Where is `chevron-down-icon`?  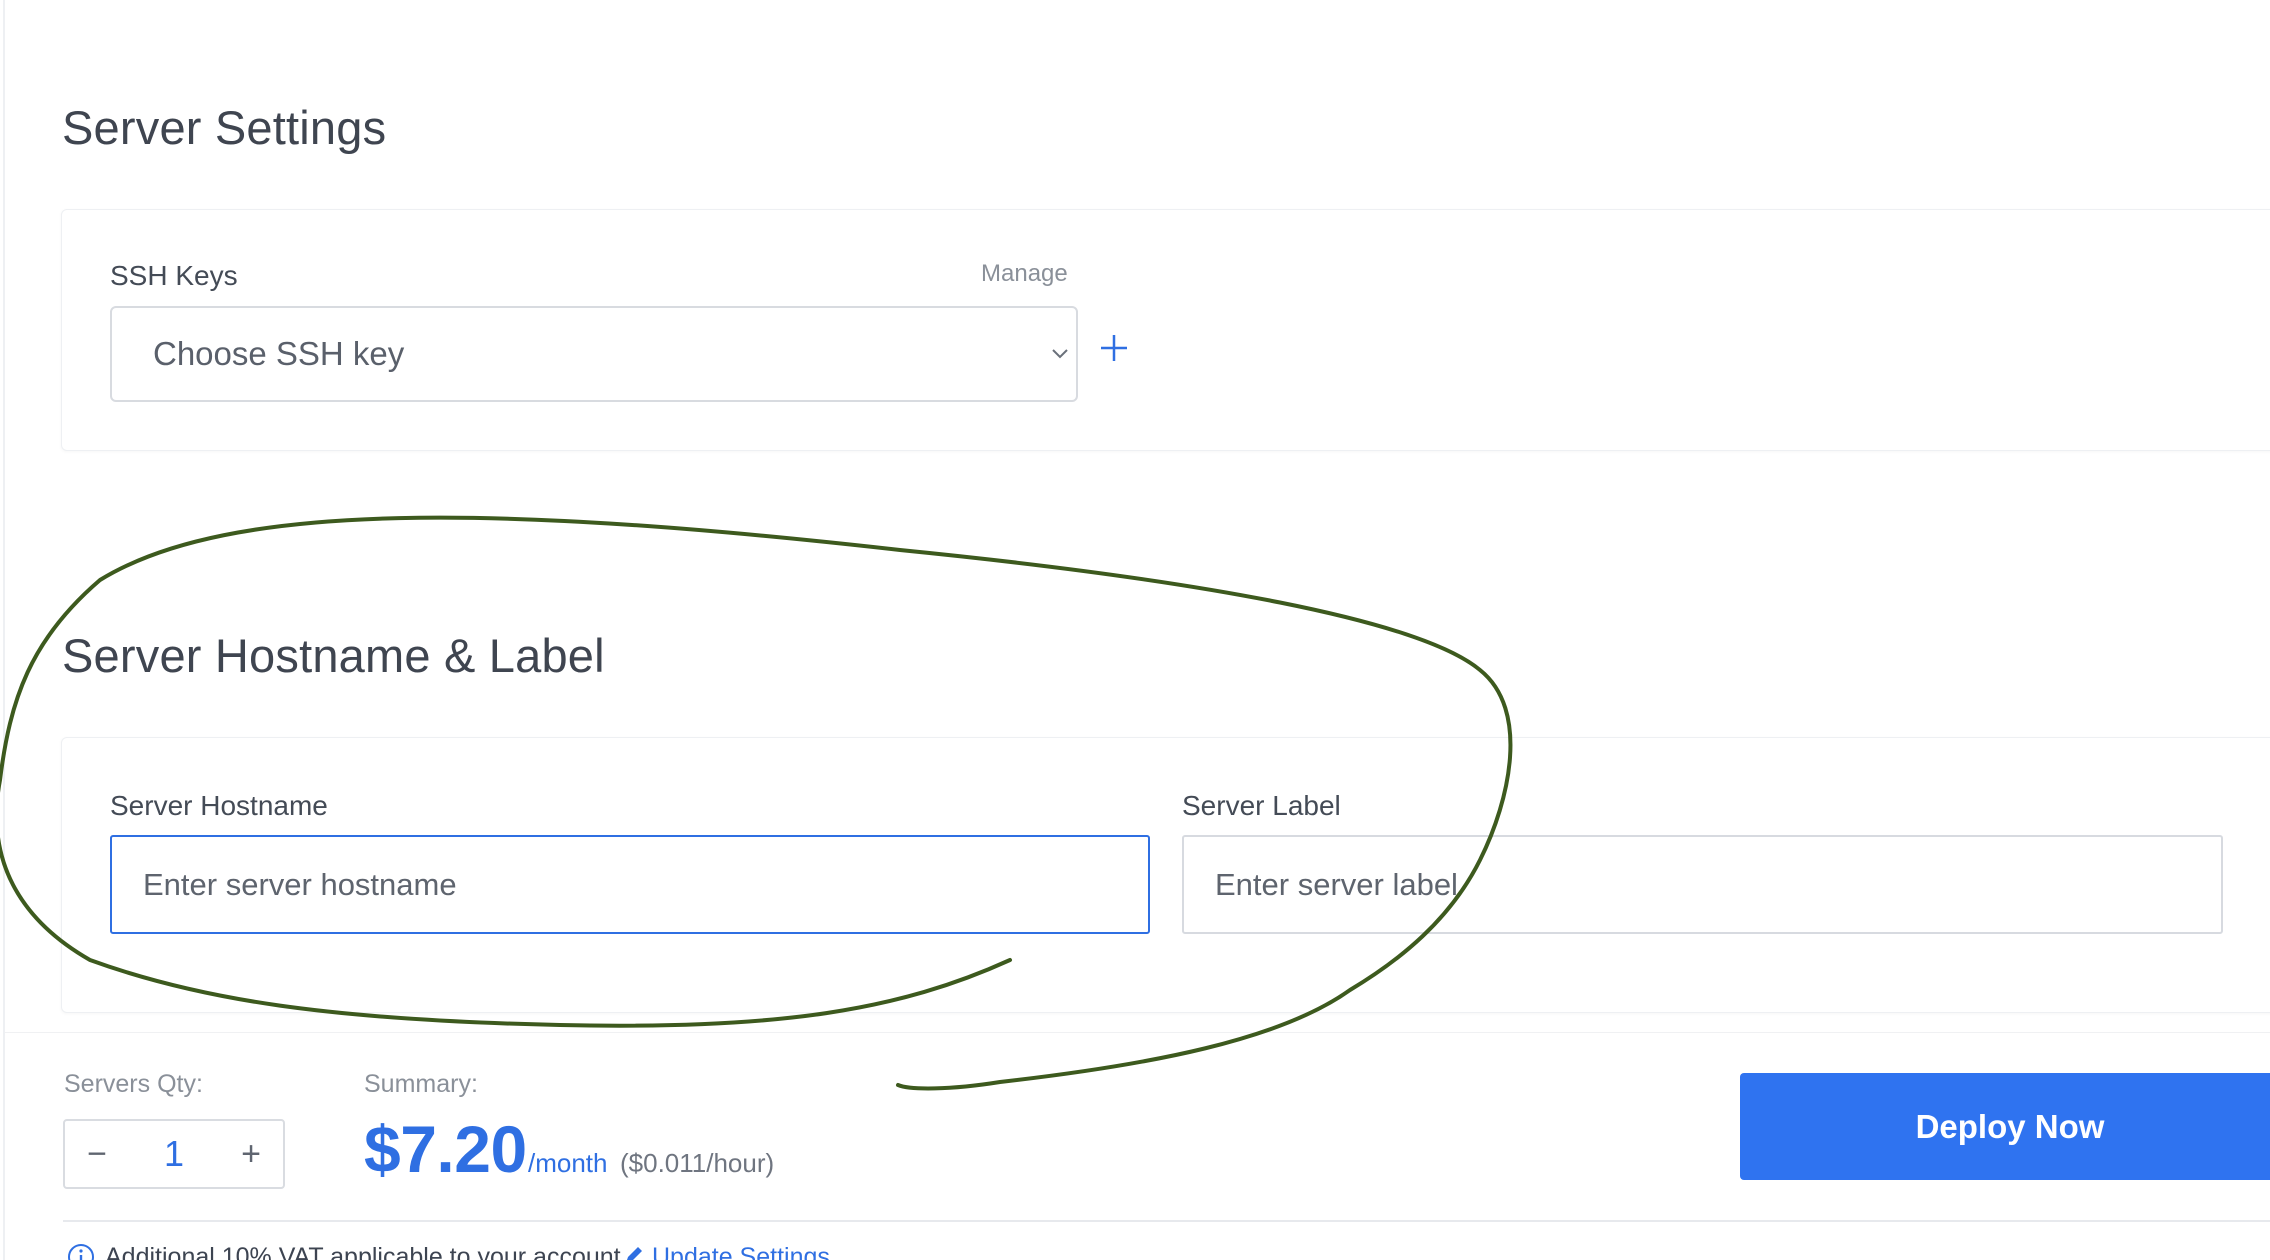 chevron-down-icon is located at coordinates (1060, 354).